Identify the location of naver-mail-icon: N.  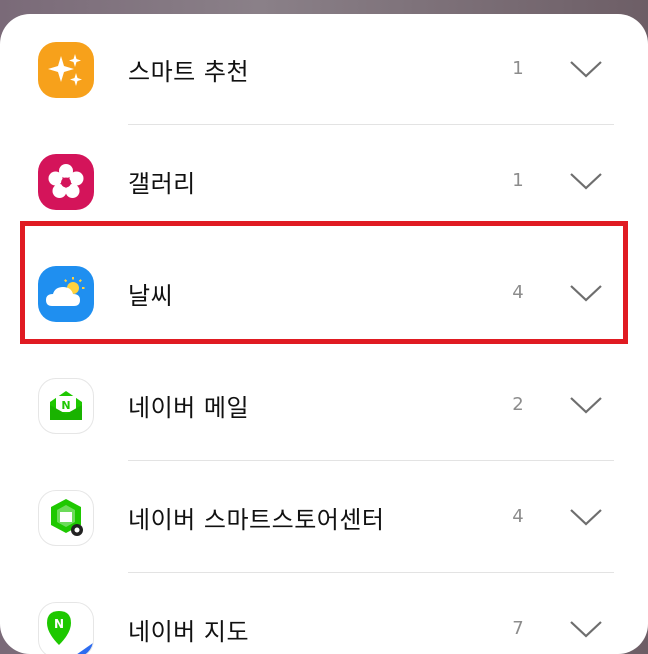
(66, 406).